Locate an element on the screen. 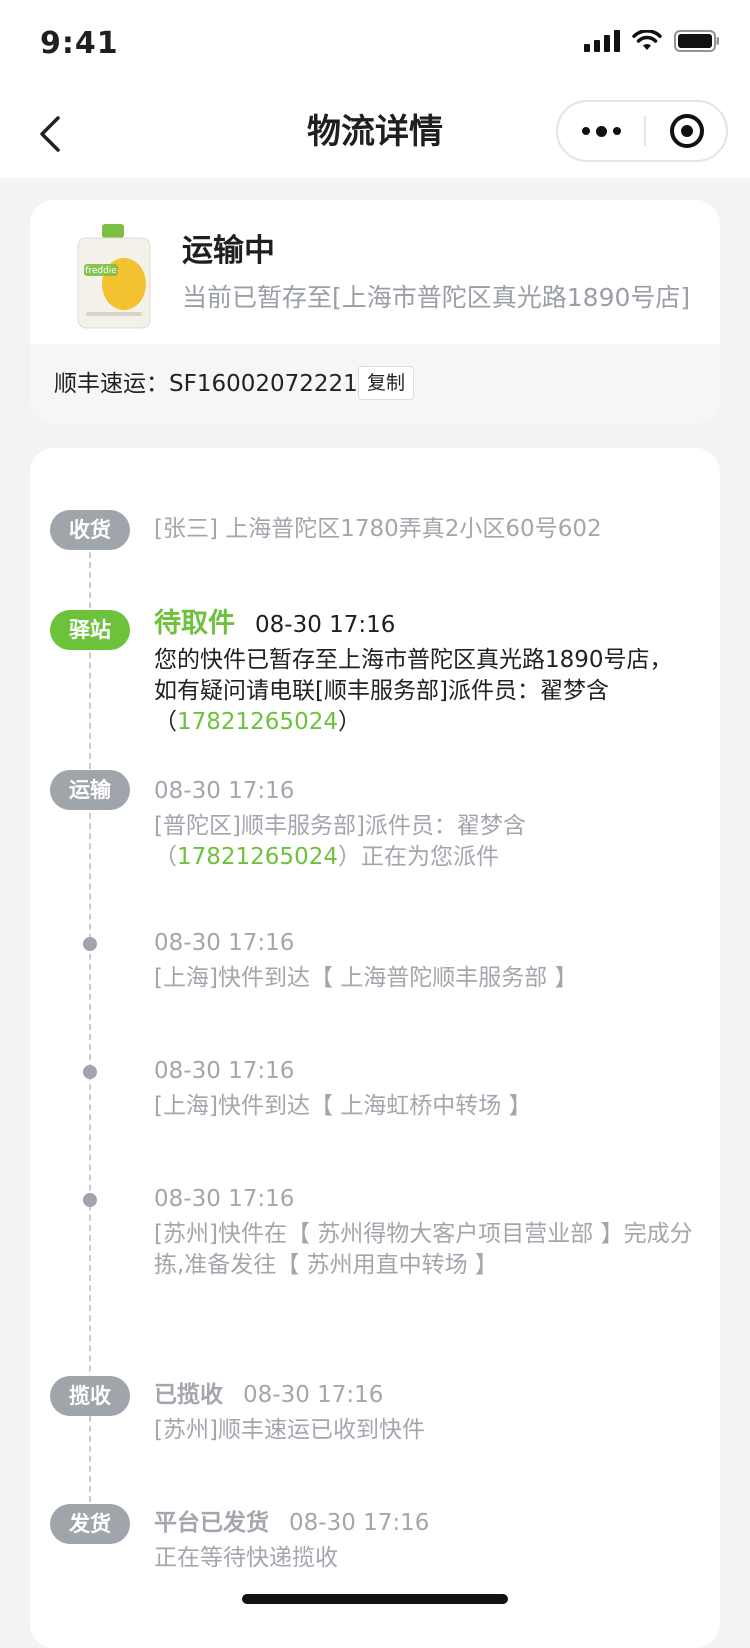 The height and width of the screenshot is (1648, 750). shipped-content: 平台已发货 08-30 17:16 正在等待快递揽收 is located at coordinates (424, 1541).